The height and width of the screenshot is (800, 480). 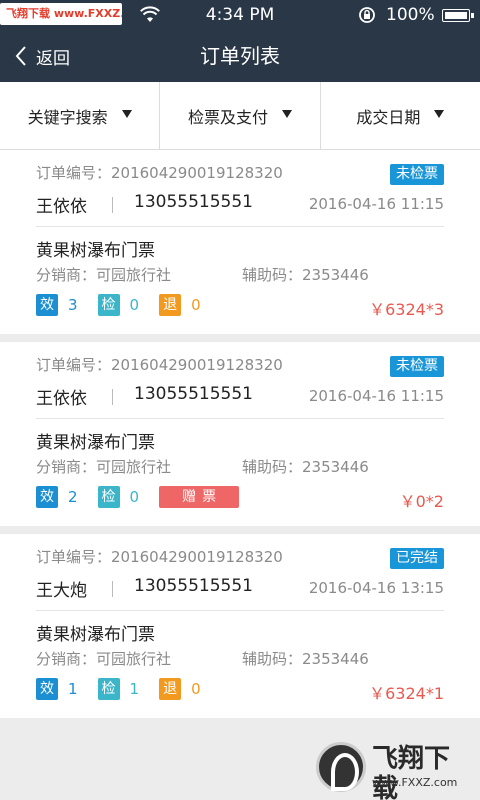 What do you see at coordinates (421, 501) in the screenshot?
I see `order-price: ￥0*2` at bounding box center [421, 501].